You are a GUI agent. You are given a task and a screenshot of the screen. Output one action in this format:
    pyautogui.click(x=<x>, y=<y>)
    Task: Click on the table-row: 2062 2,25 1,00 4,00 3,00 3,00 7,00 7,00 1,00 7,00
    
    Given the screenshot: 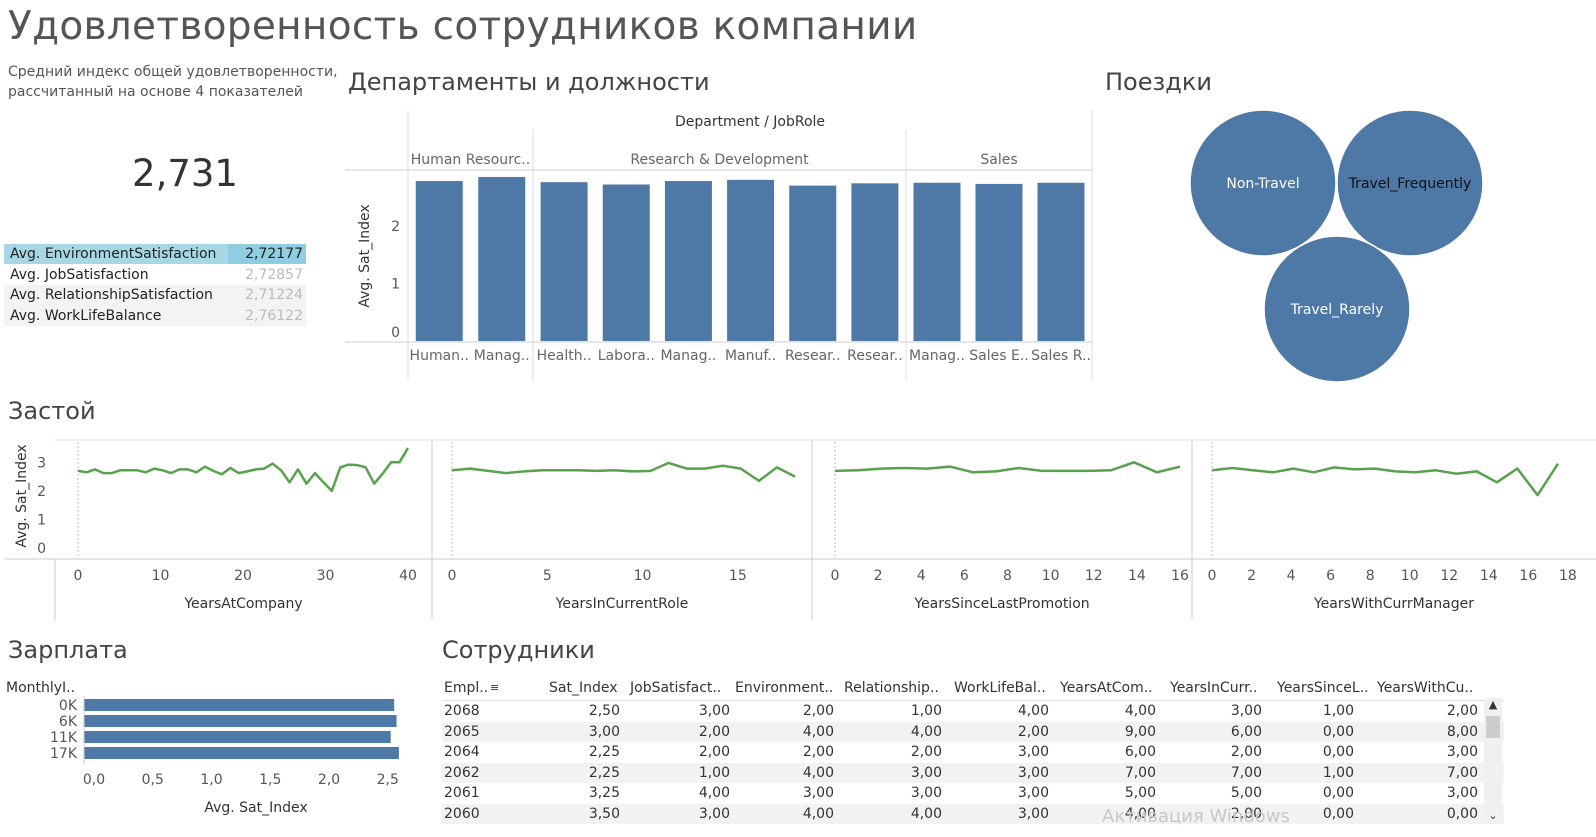 What is the action you would take?
    pyautogui.click(x=973, y=772)
    